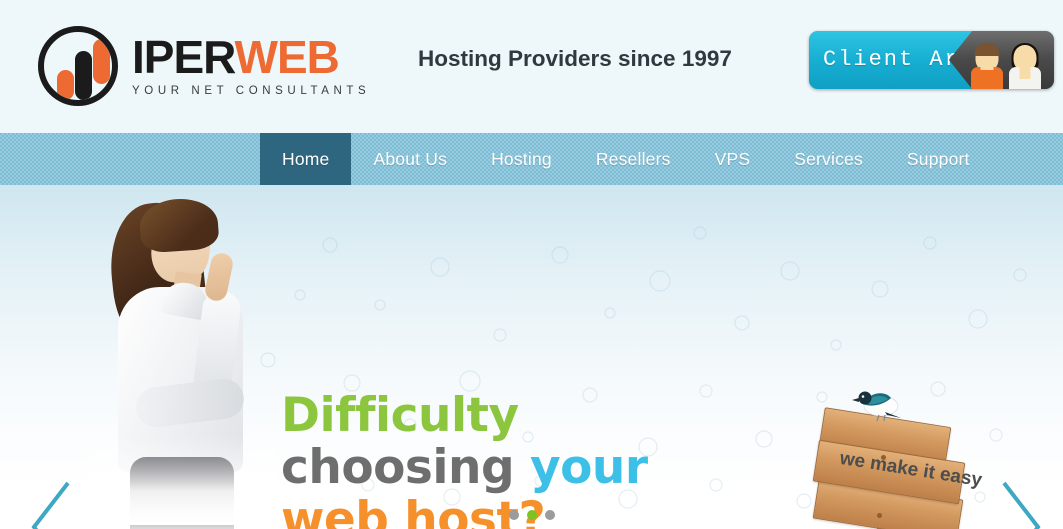 This screenshot has width=1063, height=529. Describe the element at coordinates (521, 159) in the screenshot. I see `nav-item-hosting: Hosting` at that location.